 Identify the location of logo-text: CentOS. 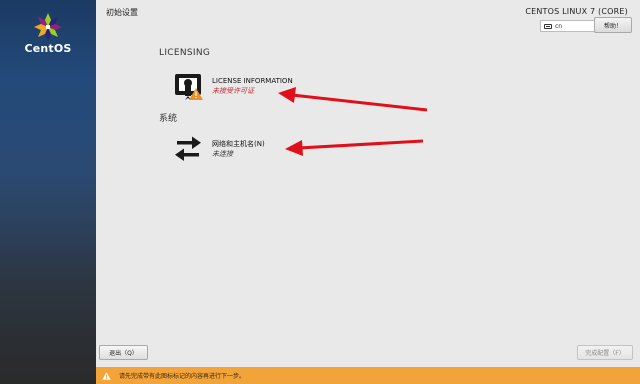
(48, 48).